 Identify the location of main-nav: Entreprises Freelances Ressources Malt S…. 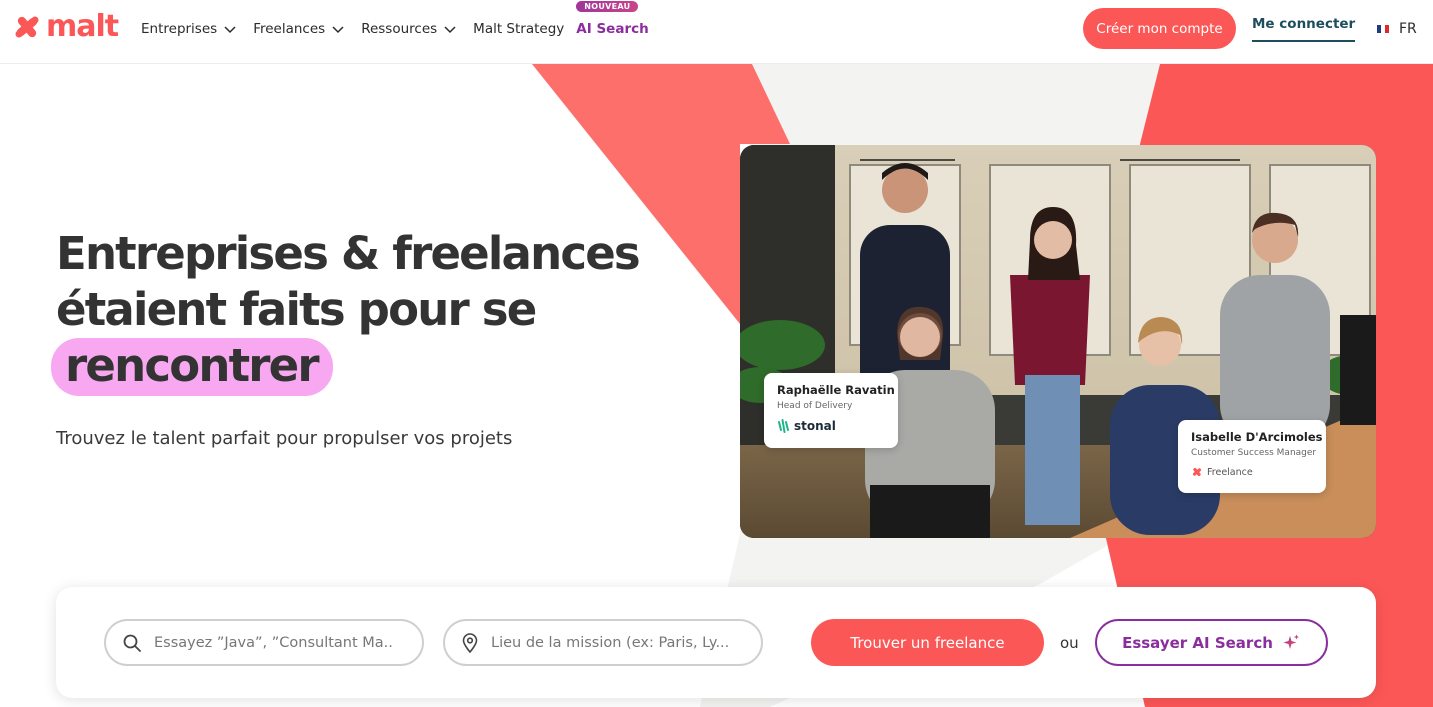
(403, 29).